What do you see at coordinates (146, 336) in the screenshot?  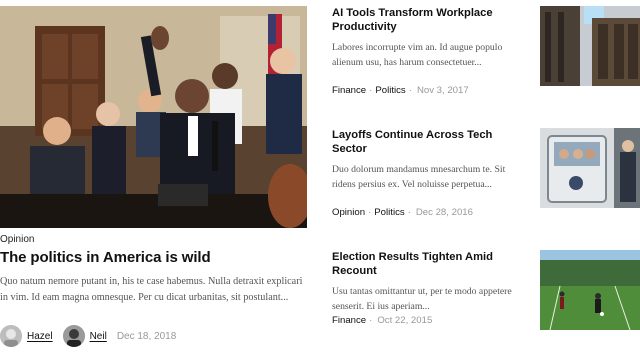 I see `featured-date: Dec 18, 2018` at bounding box center [146, 336].